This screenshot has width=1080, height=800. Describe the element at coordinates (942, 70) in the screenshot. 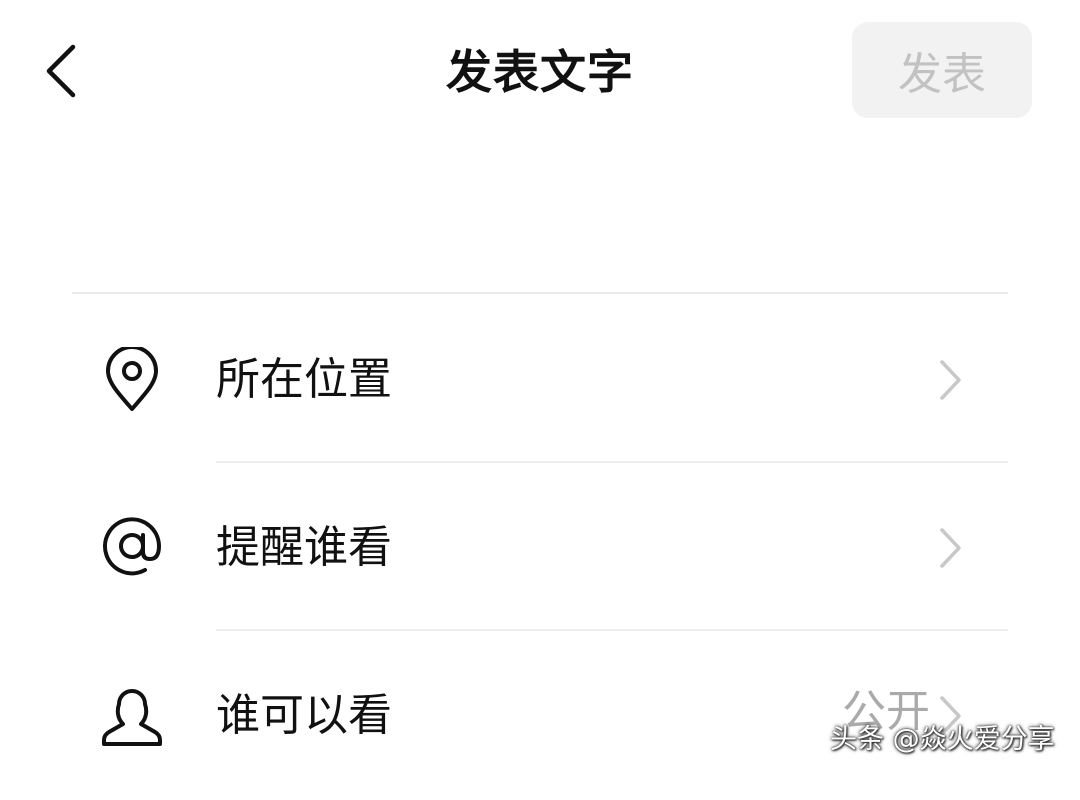

I see `publish-button: 发表` at that location.